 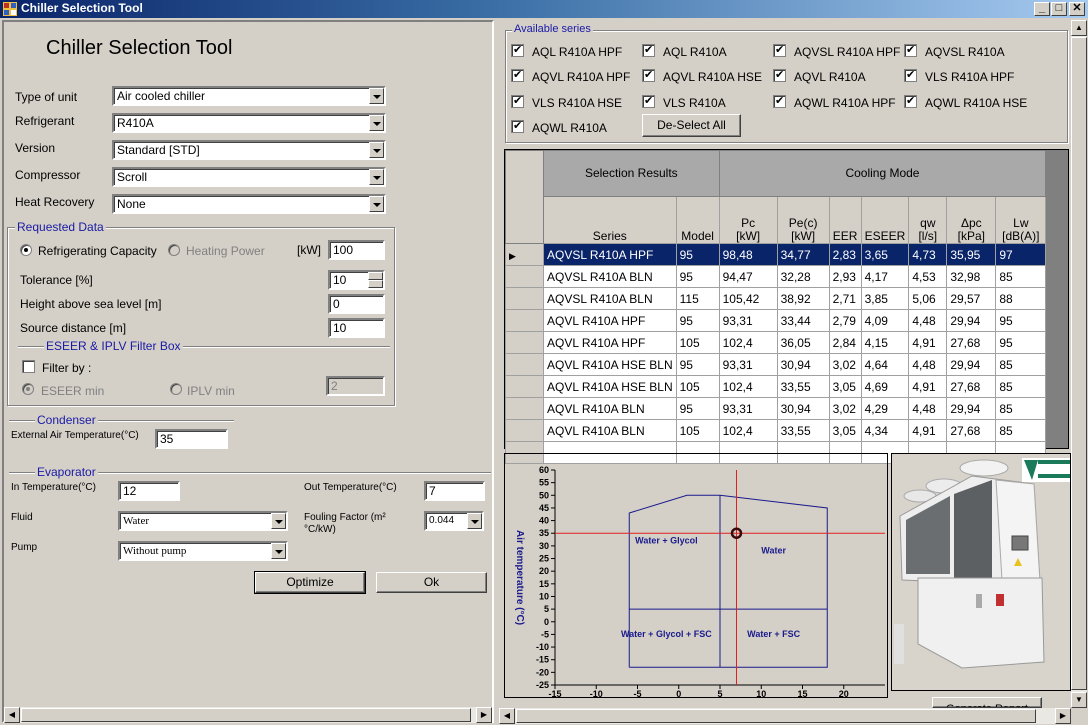 What do you see at coordinates (249, 123) in the screenshot?
I see `refrigerant-select: R410A` at bounding box center [249, 123].